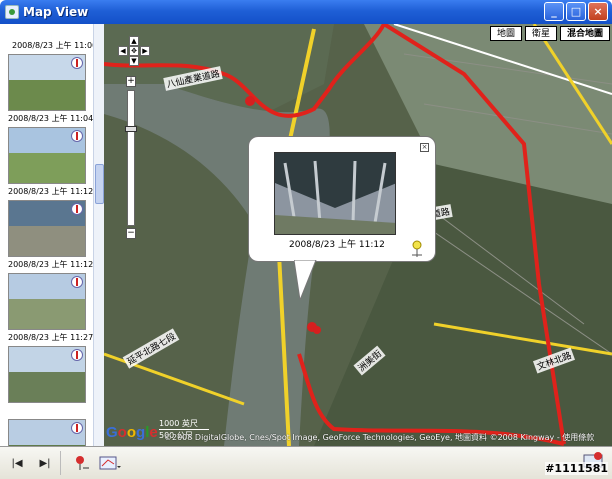 The image size is (612, 479). Describe the element at coordinates (131, 129) in the screenshot. I see `zoom-slider-handle` at that location.